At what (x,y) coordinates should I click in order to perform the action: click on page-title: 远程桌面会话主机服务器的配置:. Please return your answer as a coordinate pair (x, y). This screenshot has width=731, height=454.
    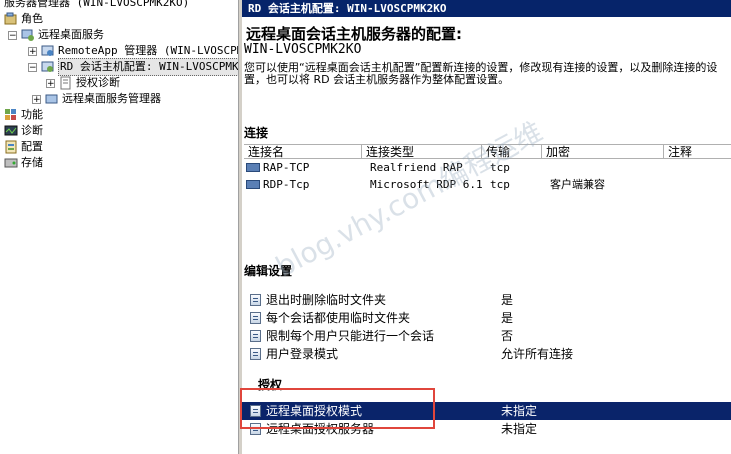
    Looking at the image, I should click on (354, 34).